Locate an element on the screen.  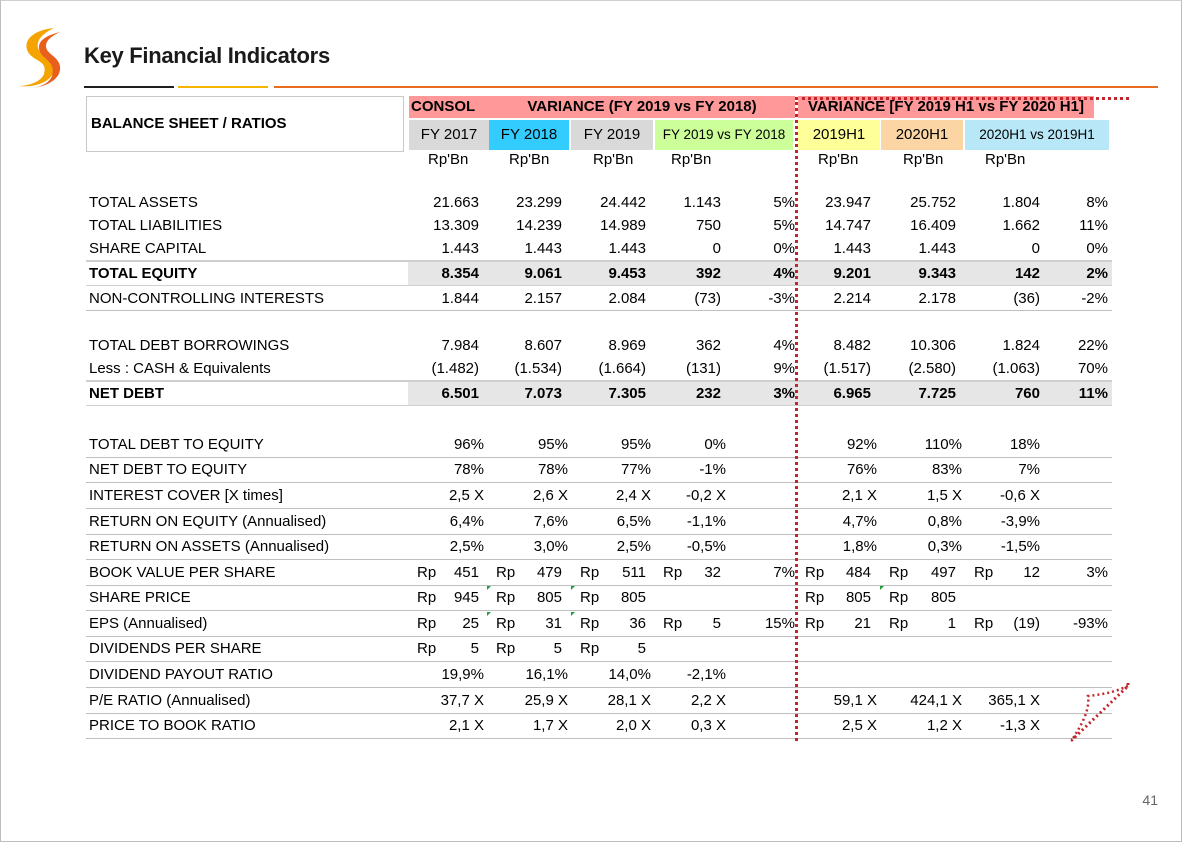
cell-value: 4% is located at coordinates (784, 345).